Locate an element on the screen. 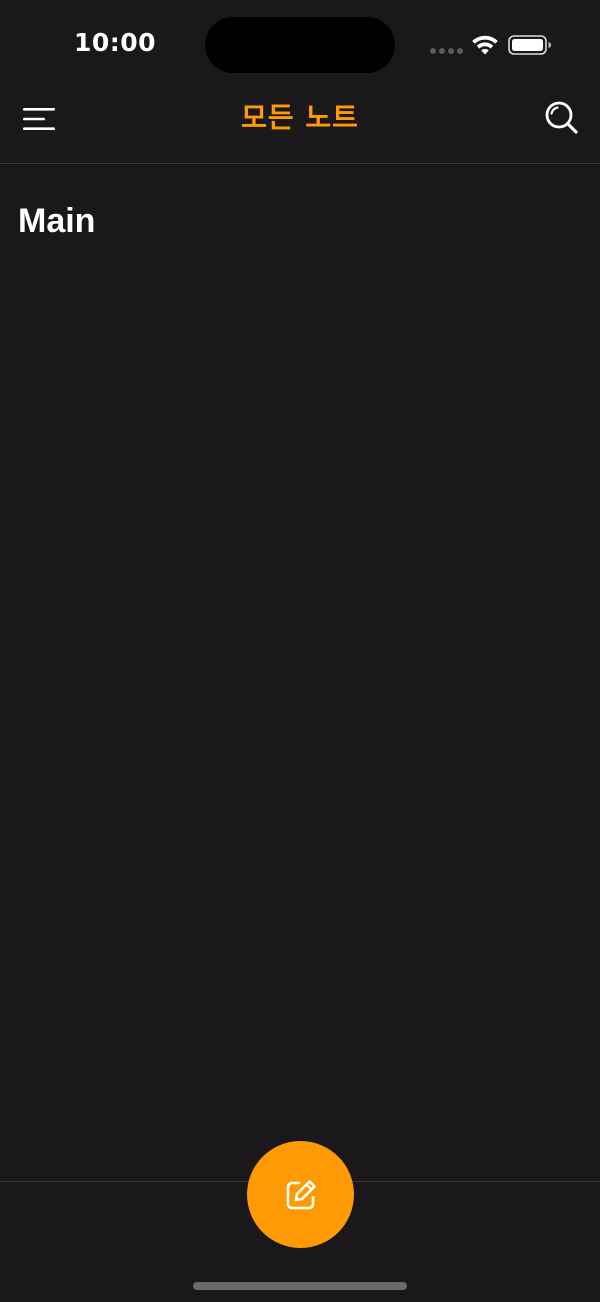 The width and height of the screenshot is (600, 1302). search-icon is located at coordinates (561, 117).